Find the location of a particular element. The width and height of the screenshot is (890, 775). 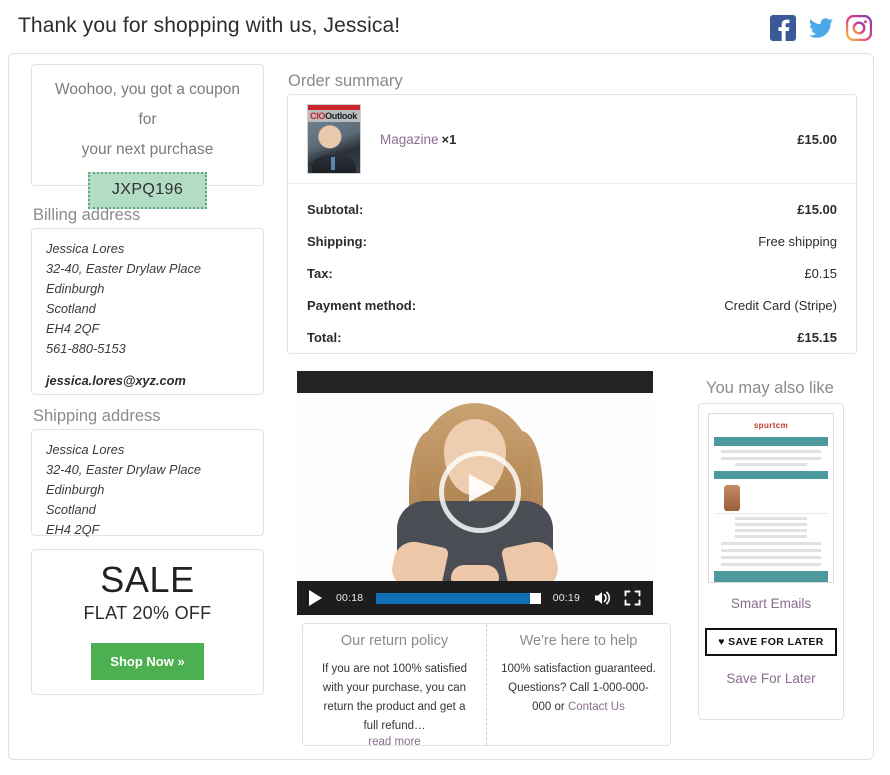

contact-us-link: Contact Us is located at coordinates (596, 707).